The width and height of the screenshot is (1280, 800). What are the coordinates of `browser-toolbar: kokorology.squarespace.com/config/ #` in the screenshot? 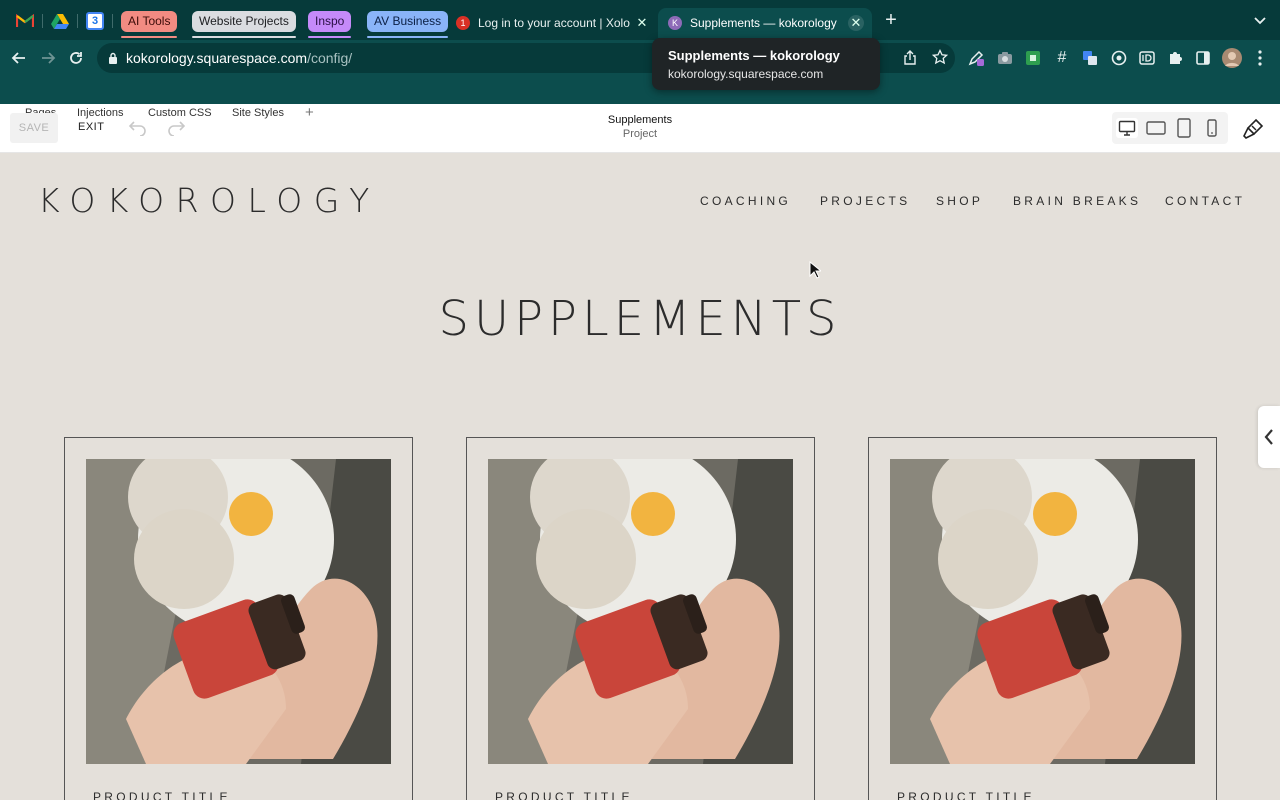 It's located at (640, 72).